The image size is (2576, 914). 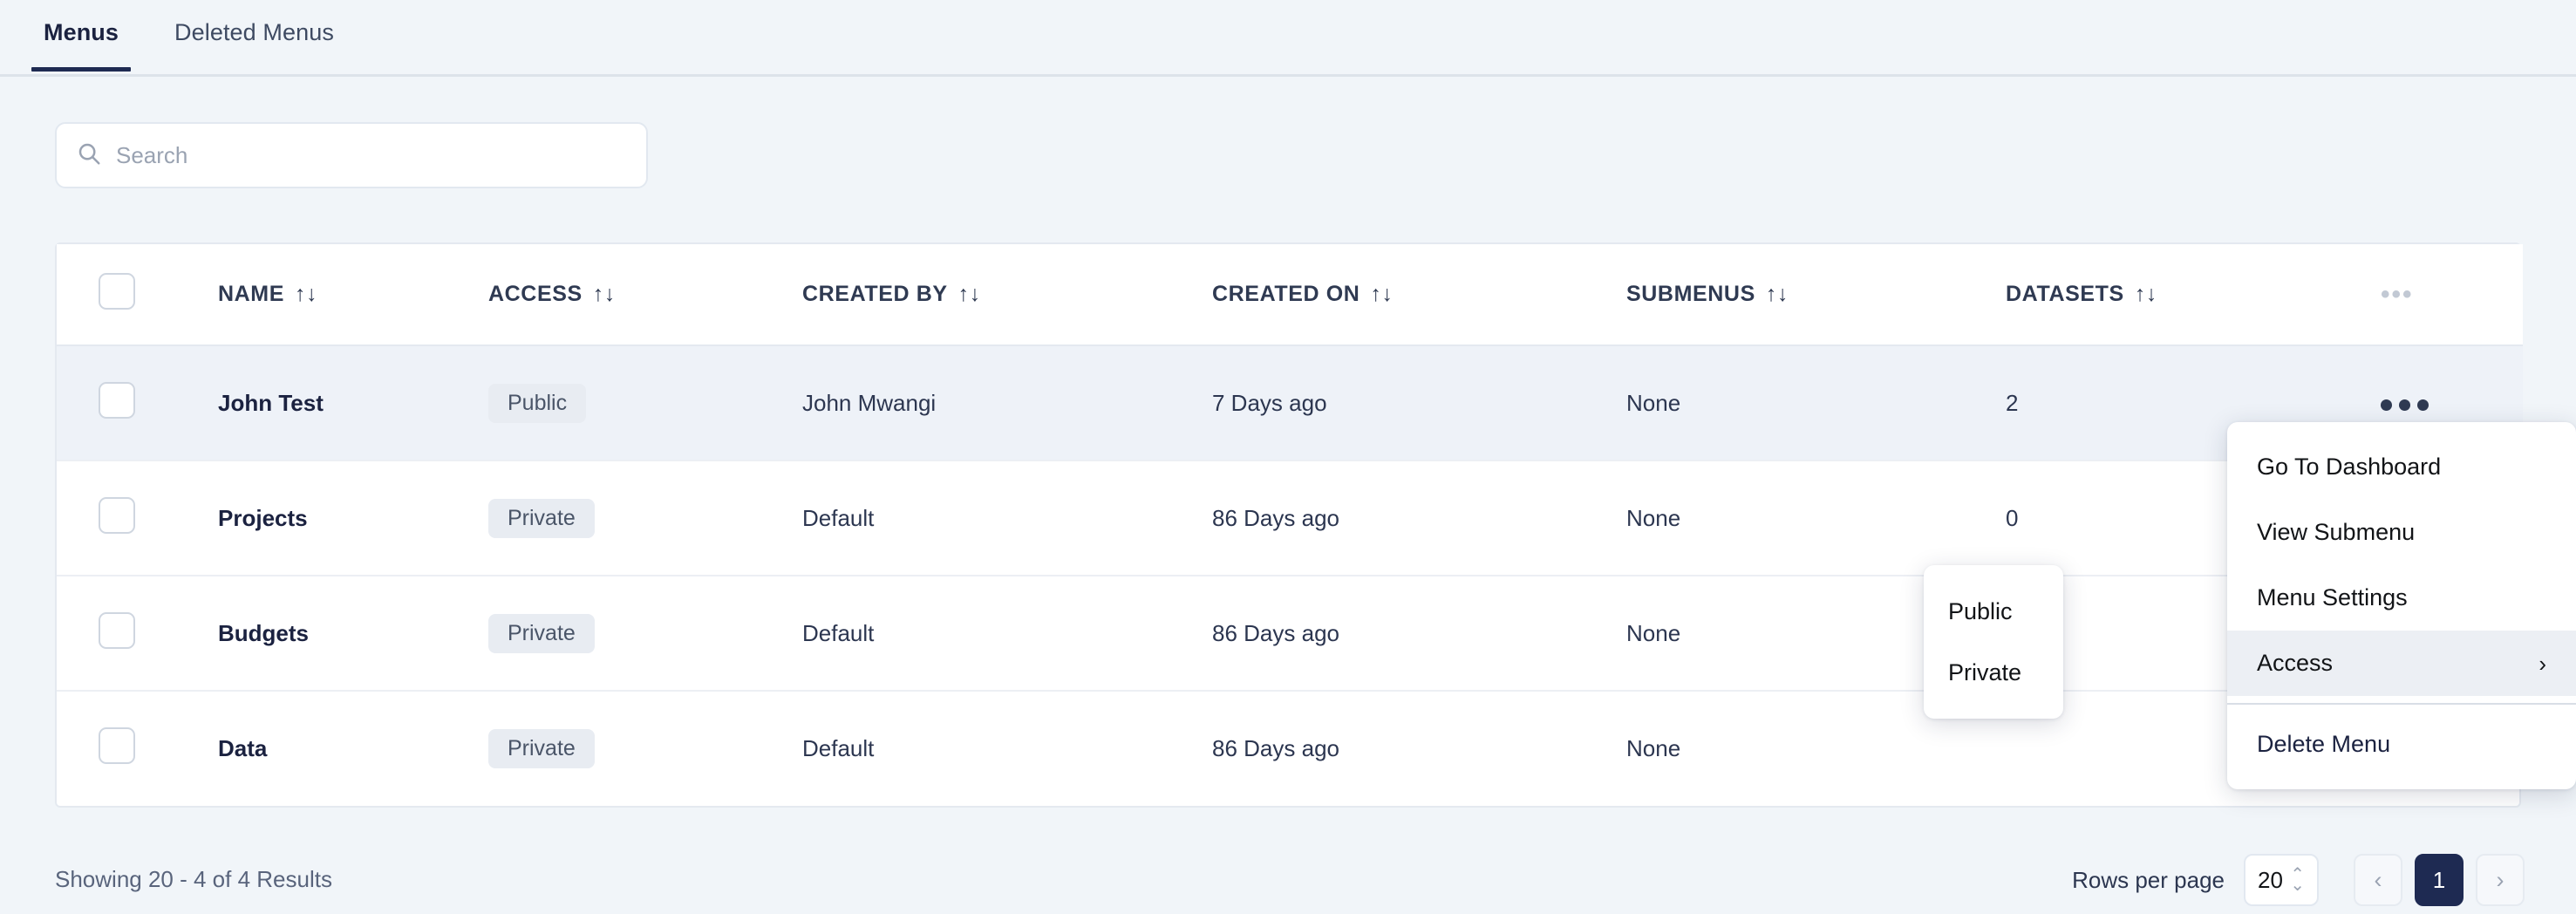 I want to click on submenu-item-private: Private, so click(x=1994, y=672).